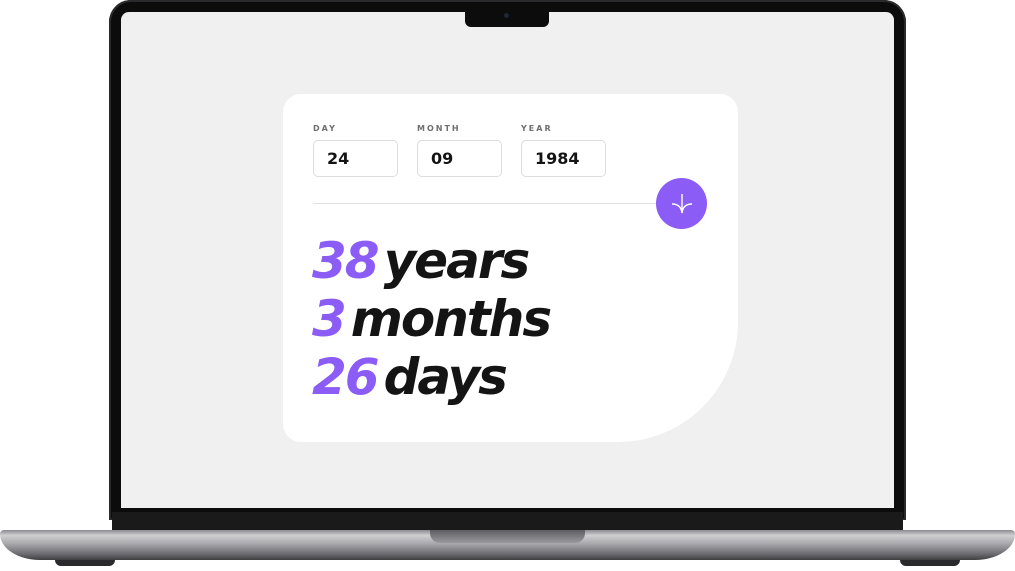 The image size is (1015, 571). I want to click on laptop-foot-right, so click(930, 563).